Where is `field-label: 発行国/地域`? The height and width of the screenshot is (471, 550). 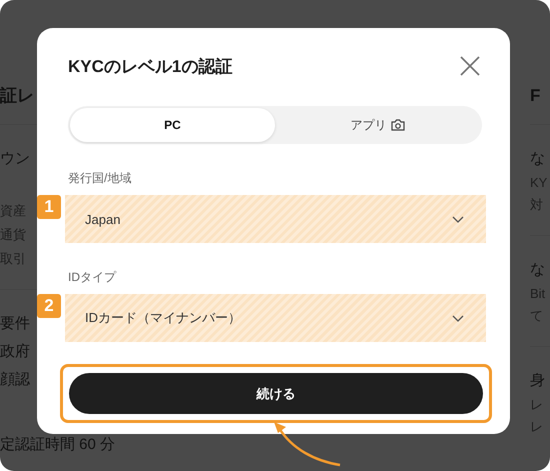 field-label: 発行国/地域 is located at coordinates (100, 178).